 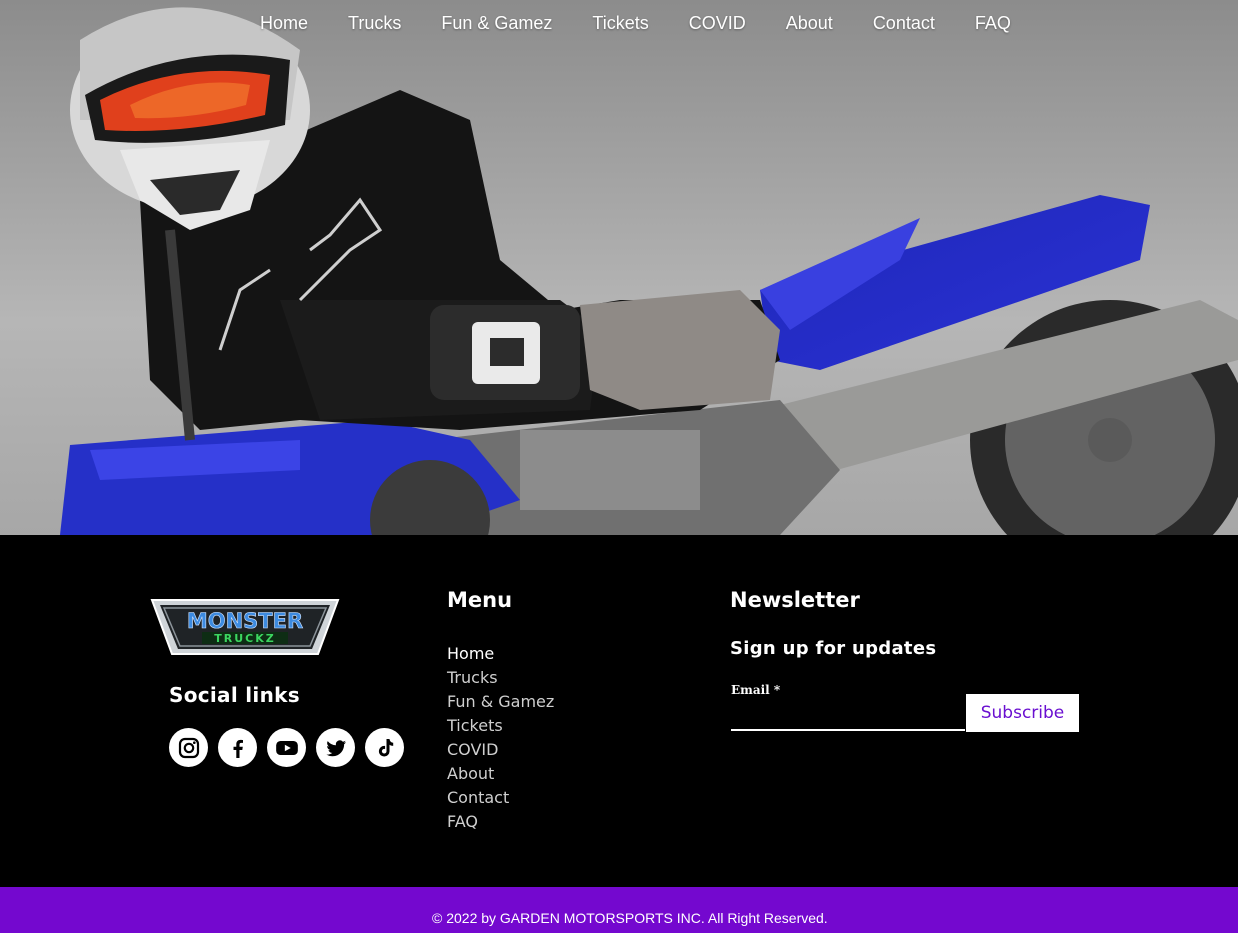 What do you see at coordinates (717, 23) in the screenshot?
I see `nav-covid: COVID` at bounding box center [717, 23].